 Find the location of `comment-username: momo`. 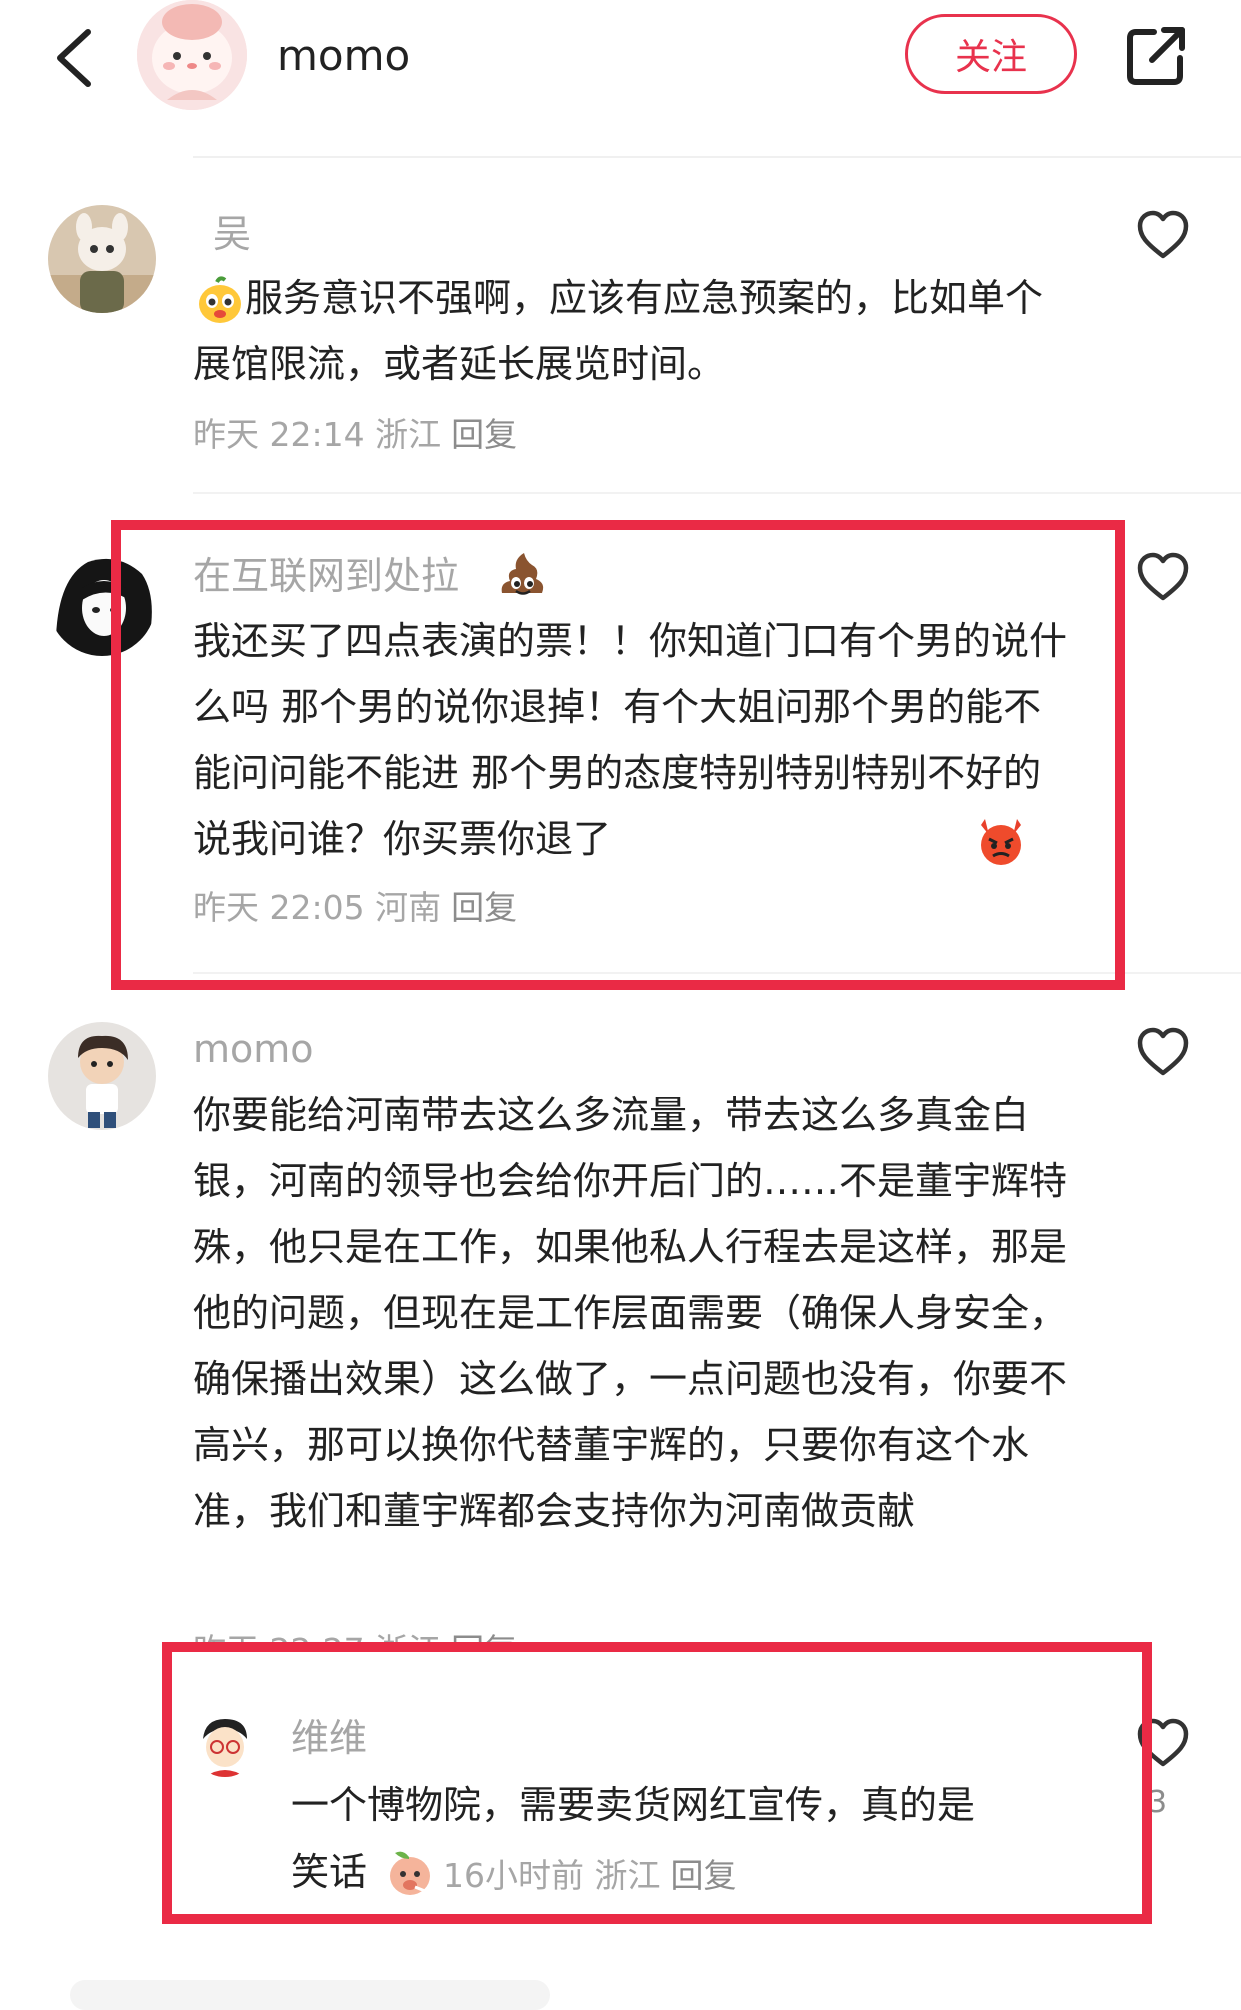

comment-username: momo is located at coordinates (253, 1049).